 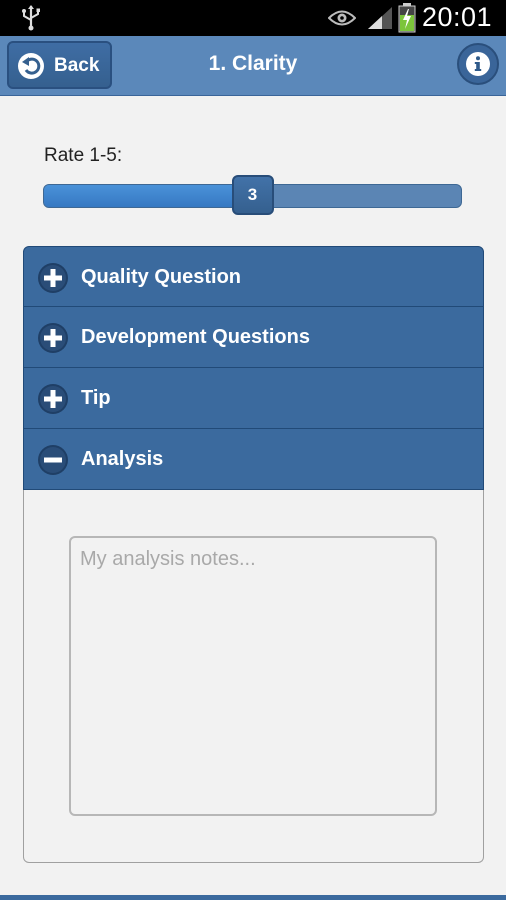 What do you see at coordinates (31, 18) in the screenshot?
I see `usb-icon` at bounding box center [31, 18].